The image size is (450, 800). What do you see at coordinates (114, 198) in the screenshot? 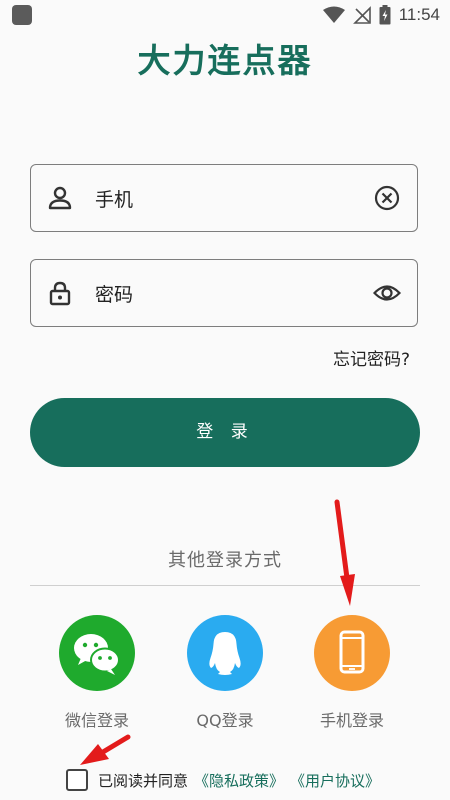
I see `phone-input-value: 手机` at bounding box center [114, 198].